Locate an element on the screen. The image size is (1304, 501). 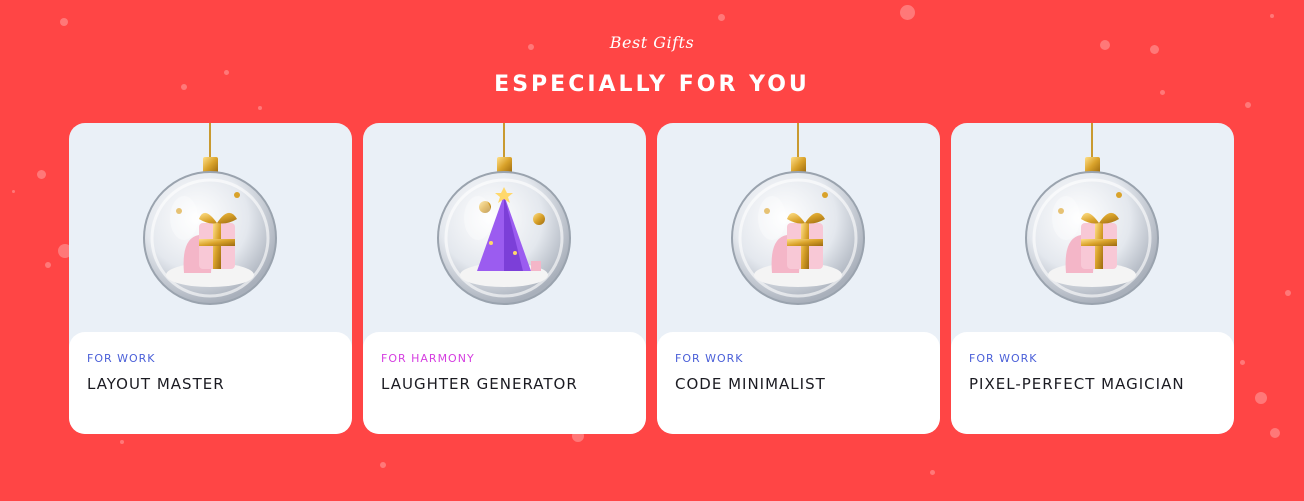
gift-card: FOR WORK CODE MINIMALIST is located at coordinates (798, 278).